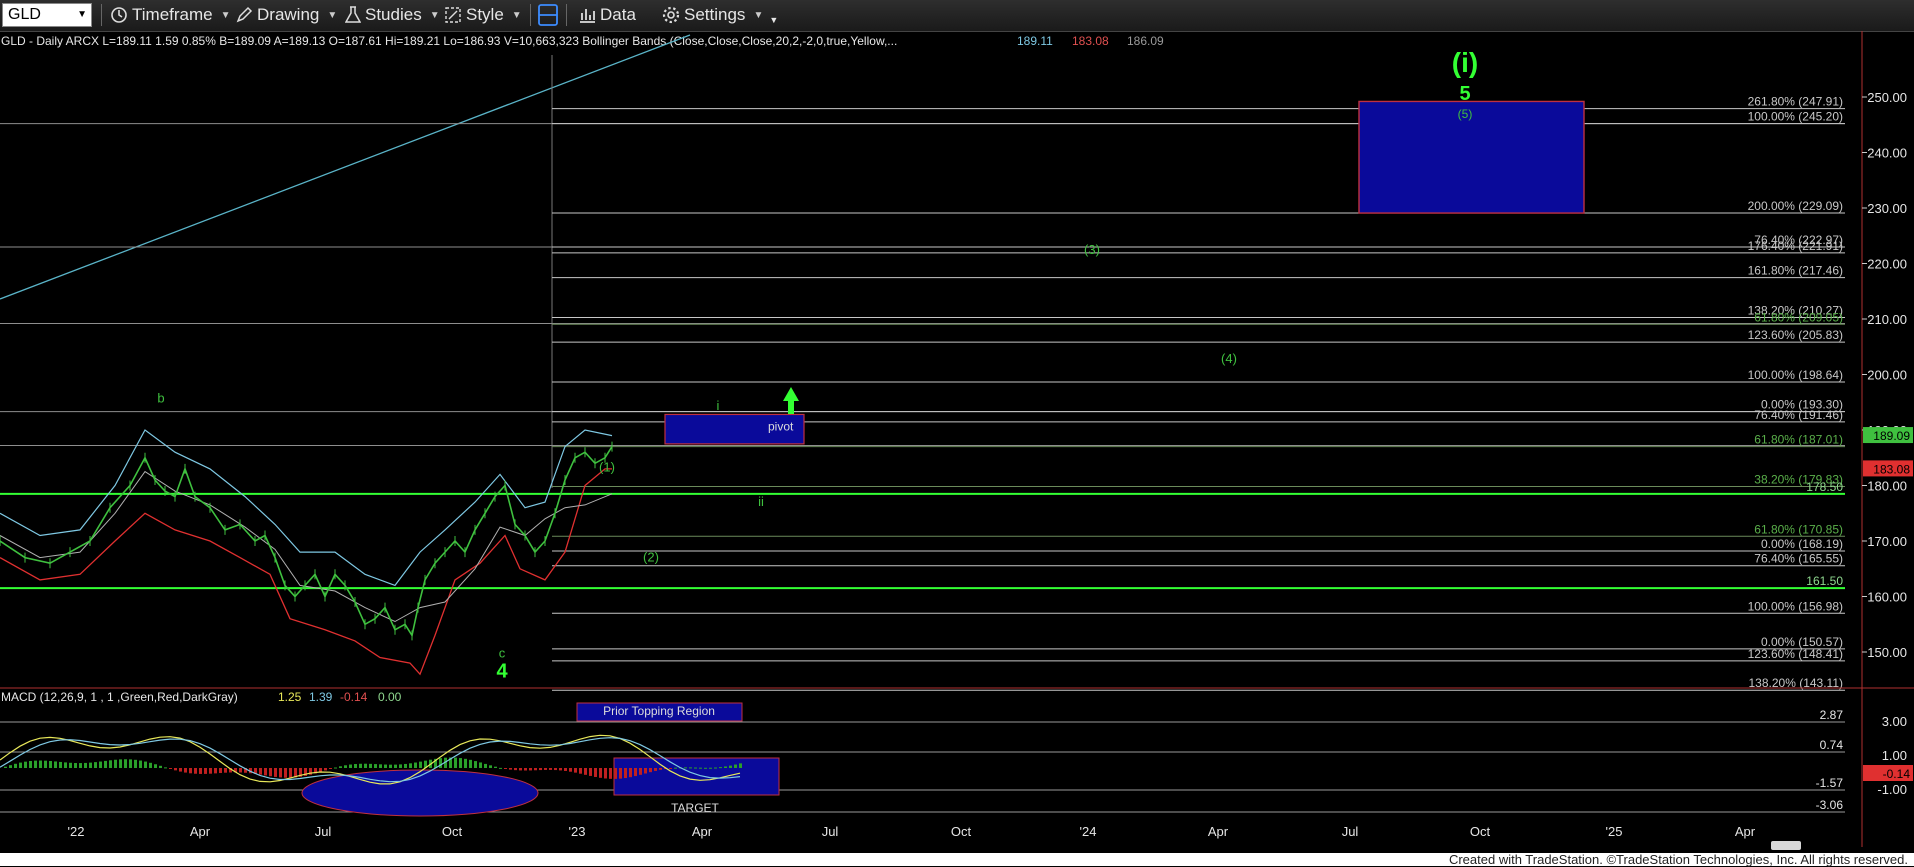  I want to click on wave-label: (i), so click(1465, 62).